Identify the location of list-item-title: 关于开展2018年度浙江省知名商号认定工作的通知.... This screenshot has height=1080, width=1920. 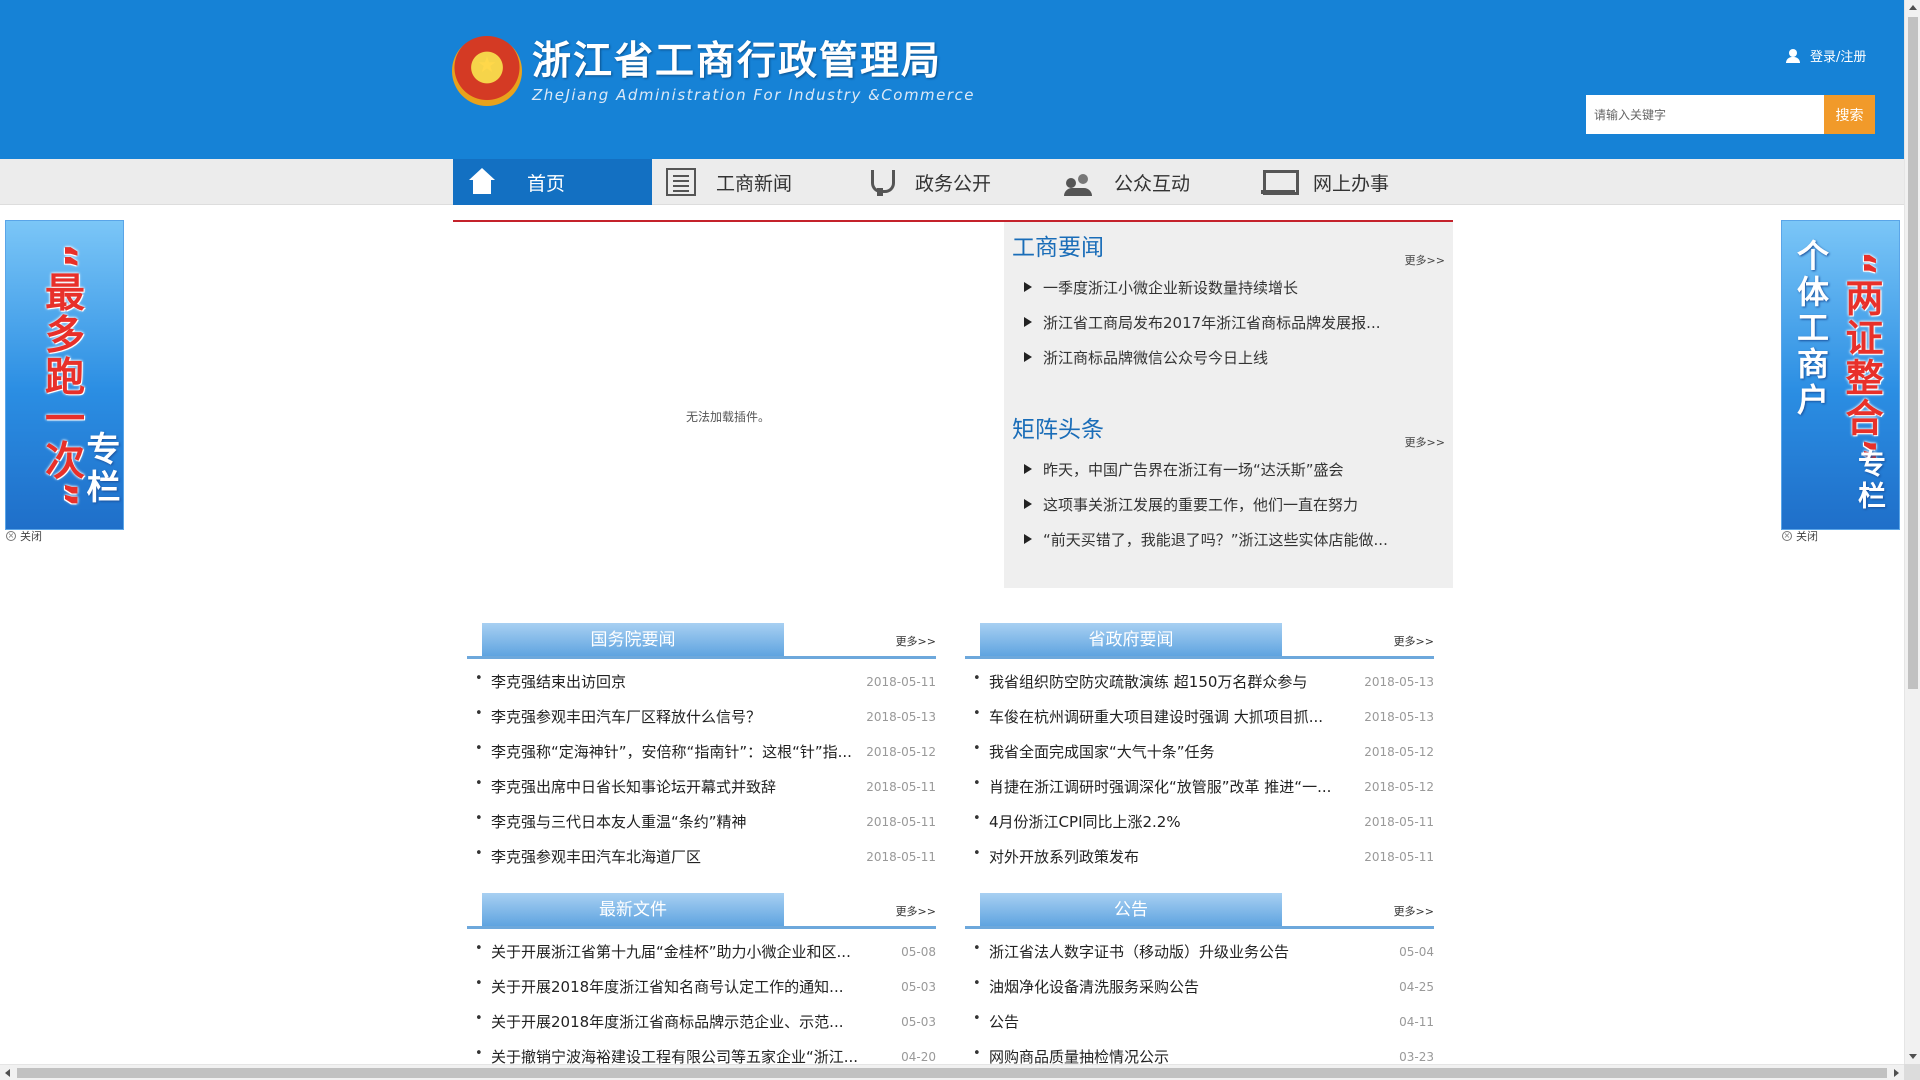
(684, 986).